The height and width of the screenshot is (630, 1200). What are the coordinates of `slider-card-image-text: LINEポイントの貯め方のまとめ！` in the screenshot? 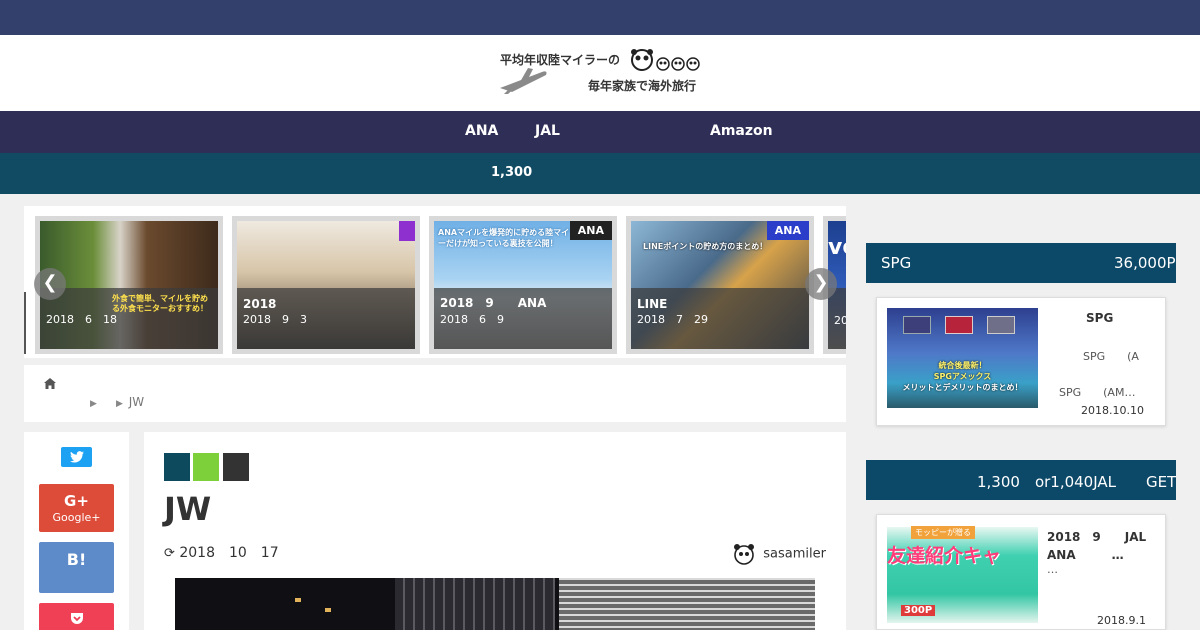 It's located at (705, 246).